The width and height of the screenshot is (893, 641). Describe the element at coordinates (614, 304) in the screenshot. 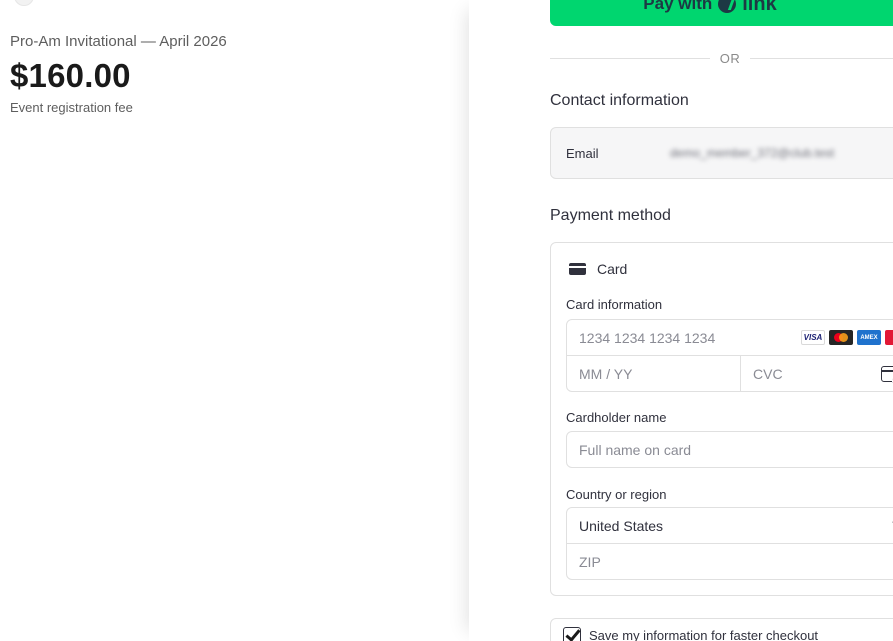

I see `card-info-label: Card information` at that location.